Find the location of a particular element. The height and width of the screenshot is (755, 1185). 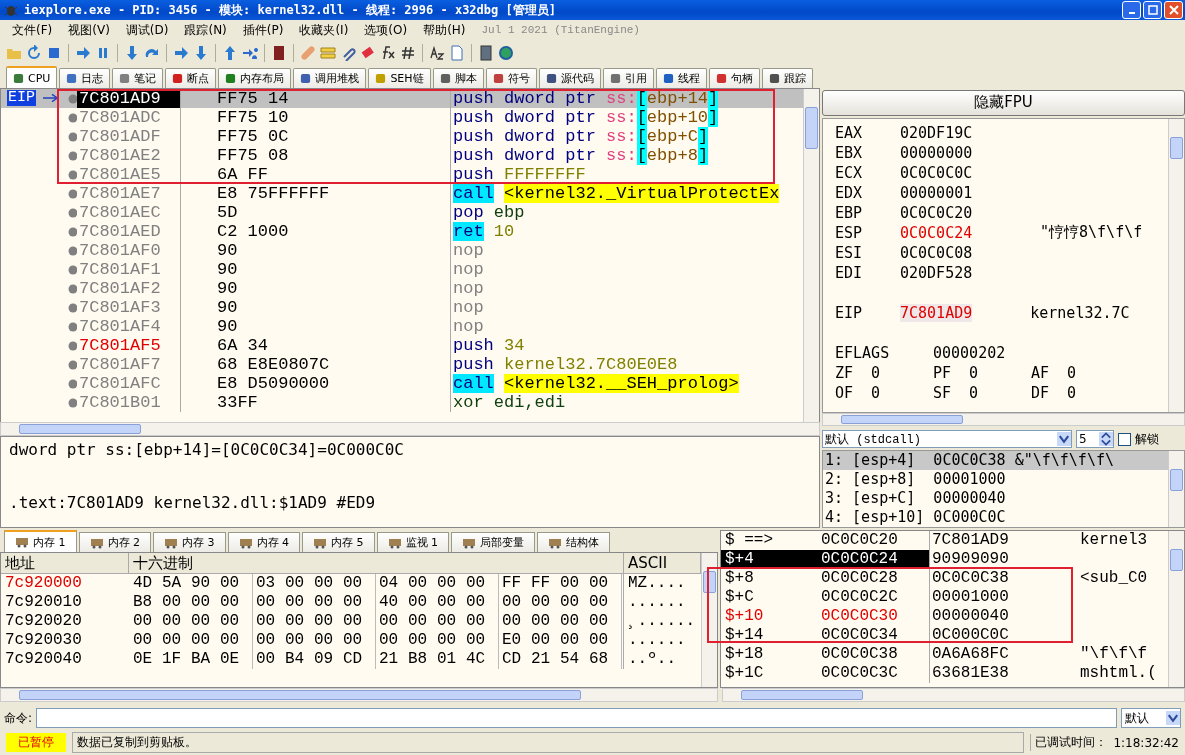

stack-value: 7C801AD9 is located at coordinates (1004, 540).